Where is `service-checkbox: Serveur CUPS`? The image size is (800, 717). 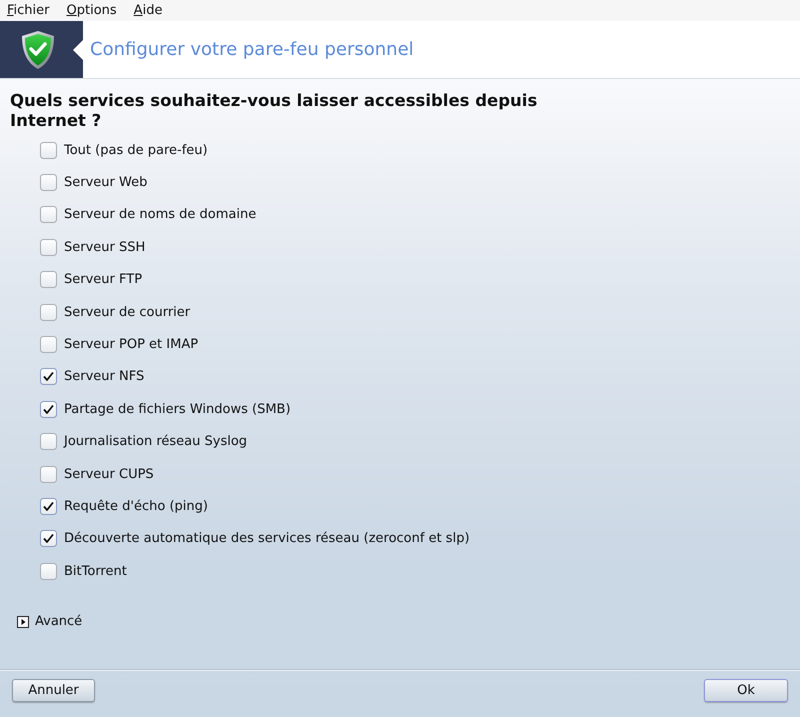
service-checkbox: Serveur CUPS is located at coordinates (97, 474).